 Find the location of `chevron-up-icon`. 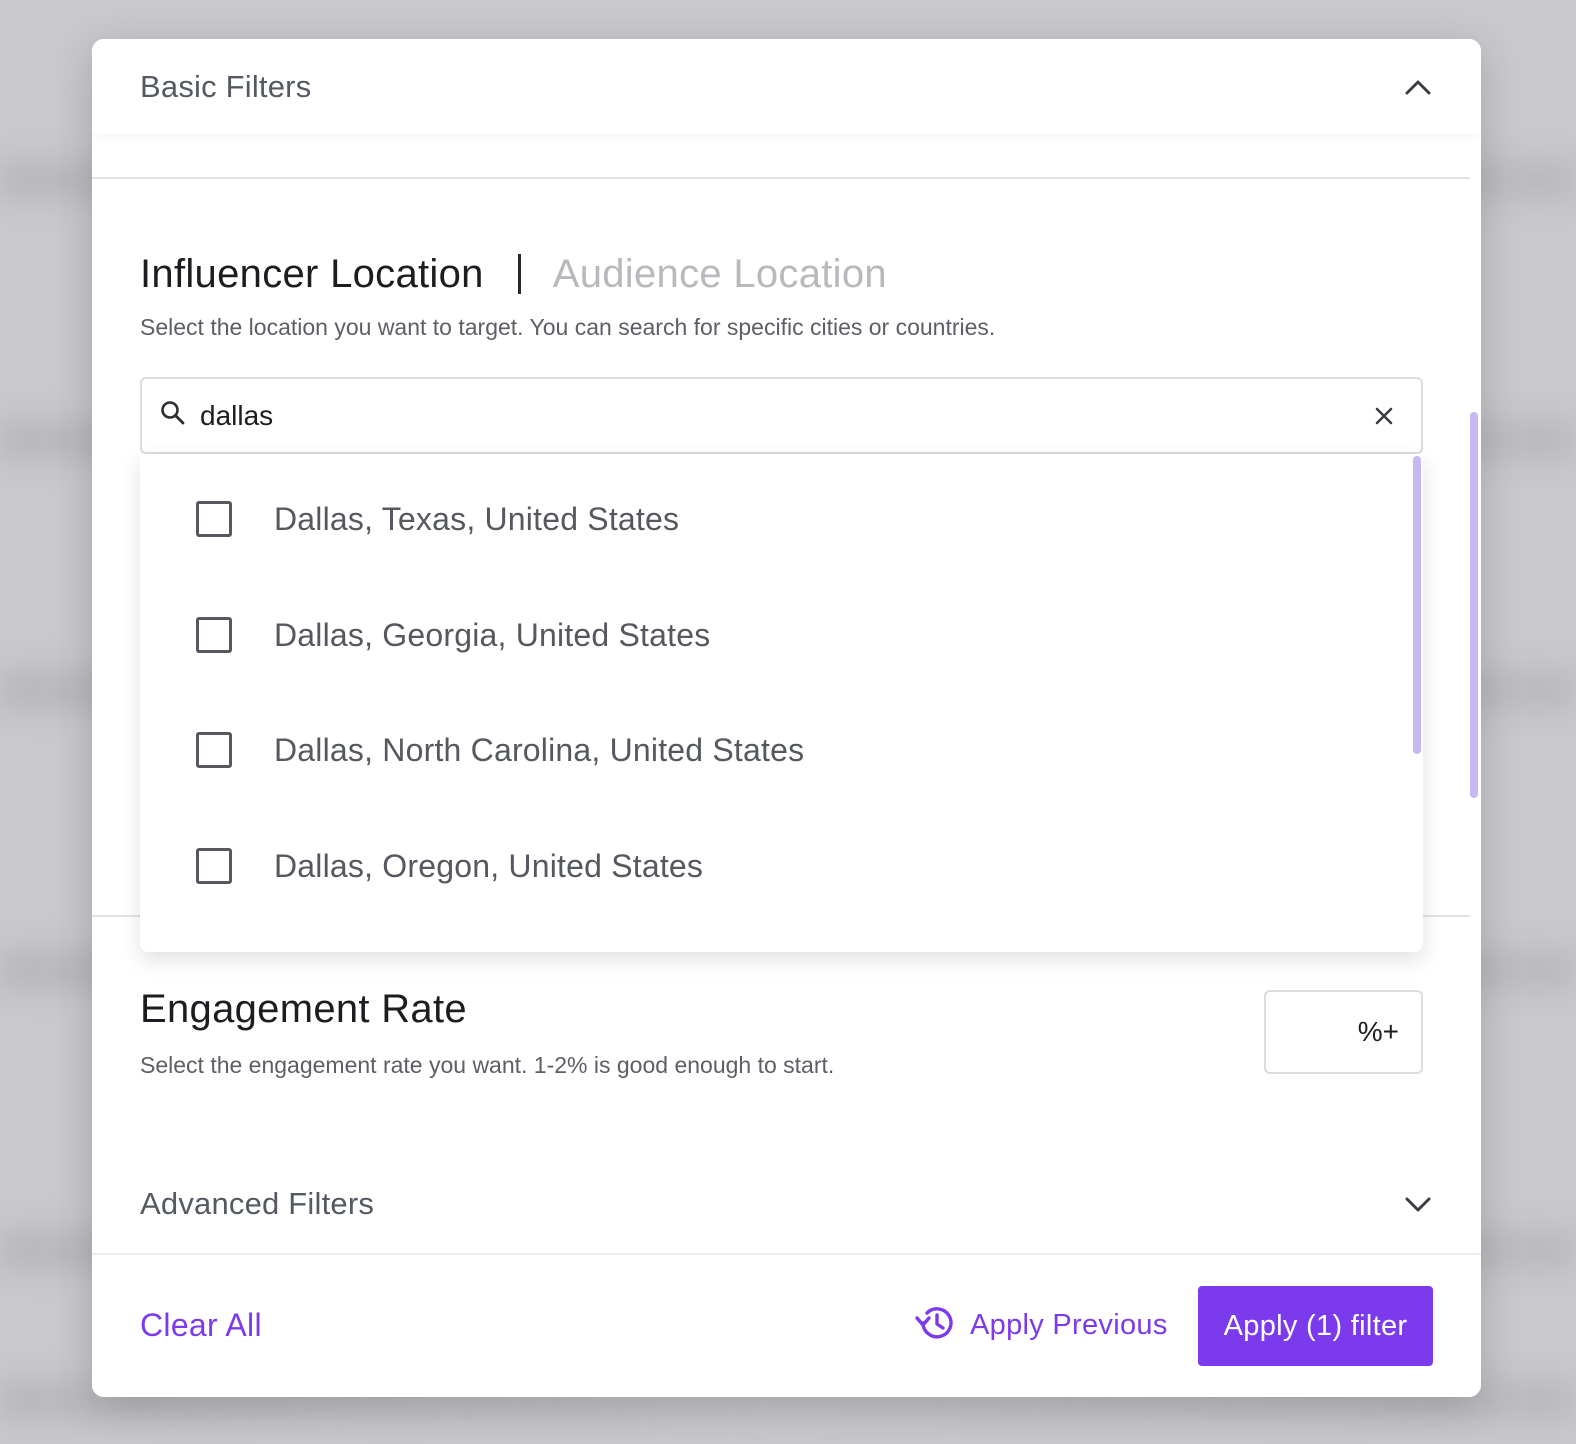

chevron-up-icon is located at coordinates (1418, 87).